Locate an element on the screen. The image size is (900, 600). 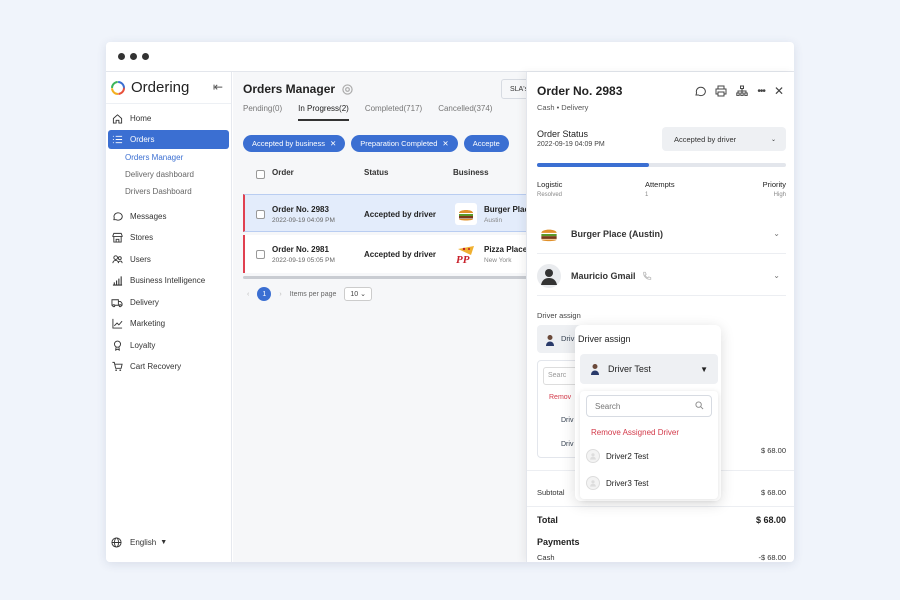
total-row: Total $ 68.00 is located at coordinates (661, 520).